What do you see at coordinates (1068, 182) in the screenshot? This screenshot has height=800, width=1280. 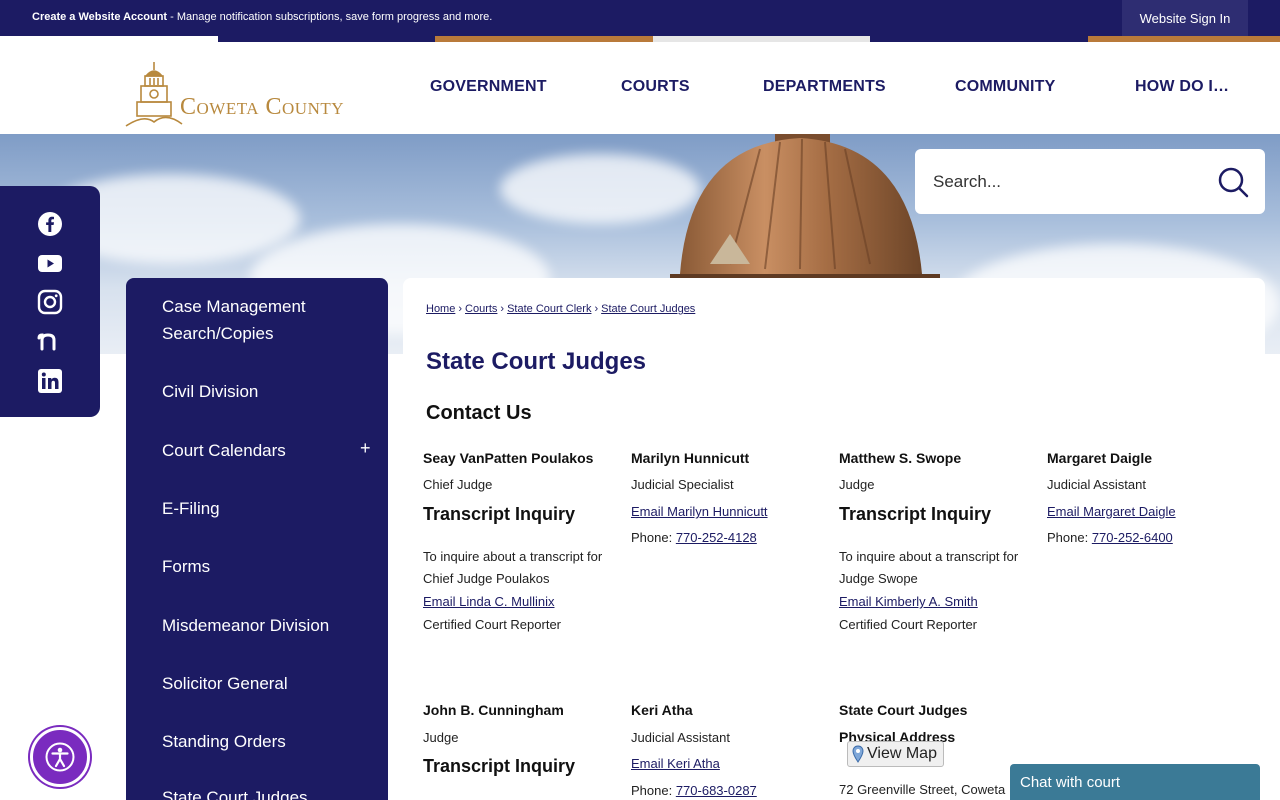 I see `search-input` at bounding box center [1068, 182].